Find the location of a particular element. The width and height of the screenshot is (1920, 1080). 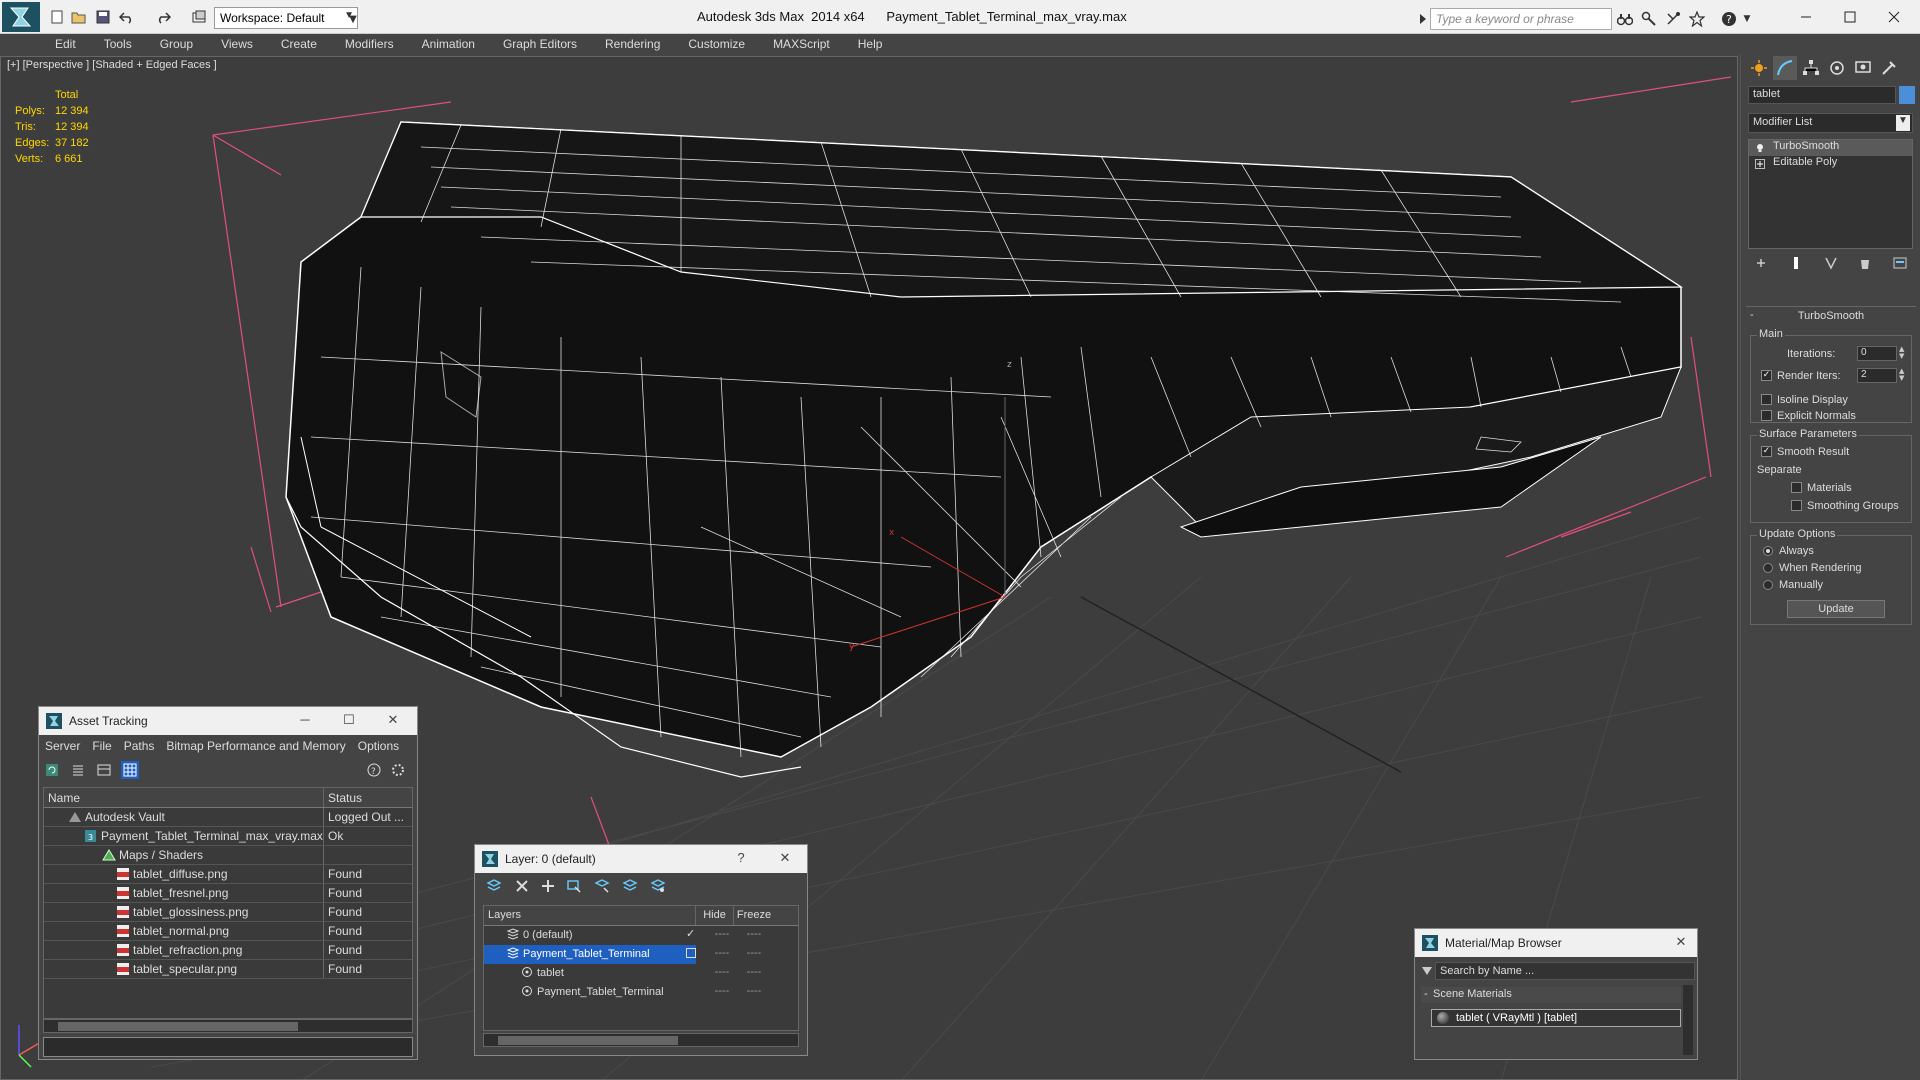

spinner-arrows-icon: ▲ ▼ is located at coordinates (1903, 353).